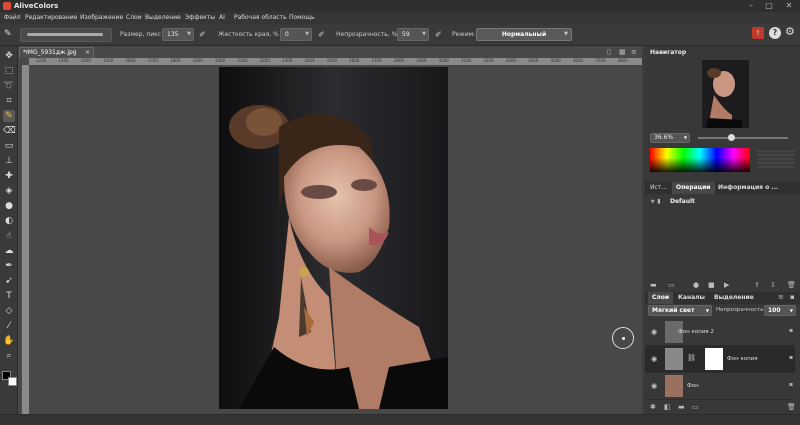  I want to click on help-icon: ?, so click(775, 33).